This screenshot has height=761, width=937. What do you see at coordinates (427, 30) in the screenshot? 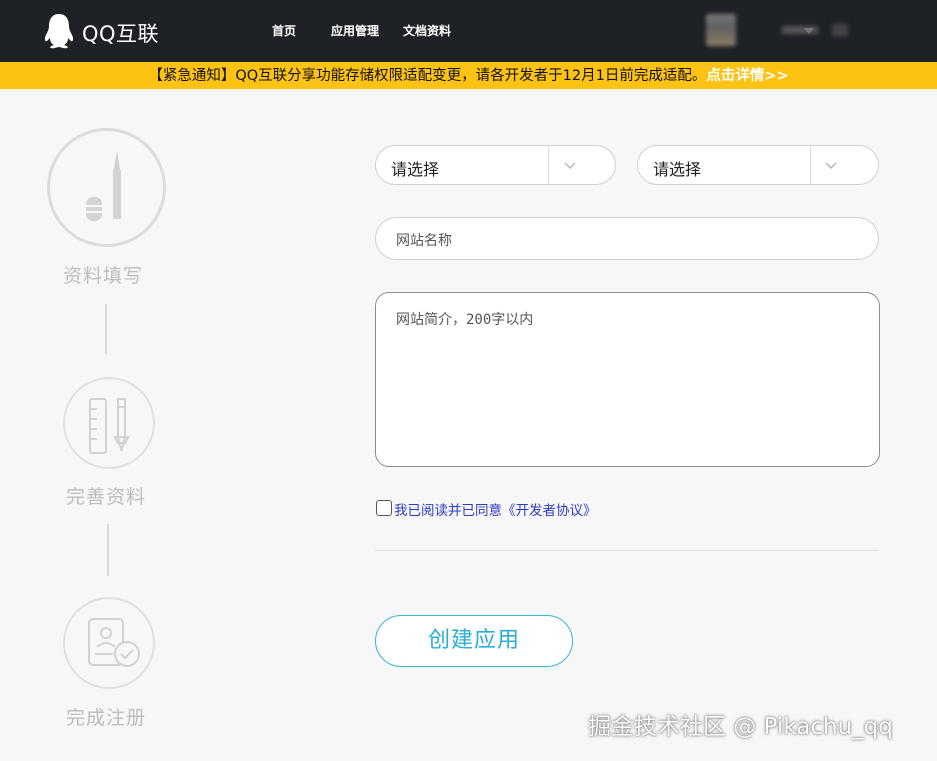
I see `nav-documents: 文档资料` at bounding box center [427, 30].